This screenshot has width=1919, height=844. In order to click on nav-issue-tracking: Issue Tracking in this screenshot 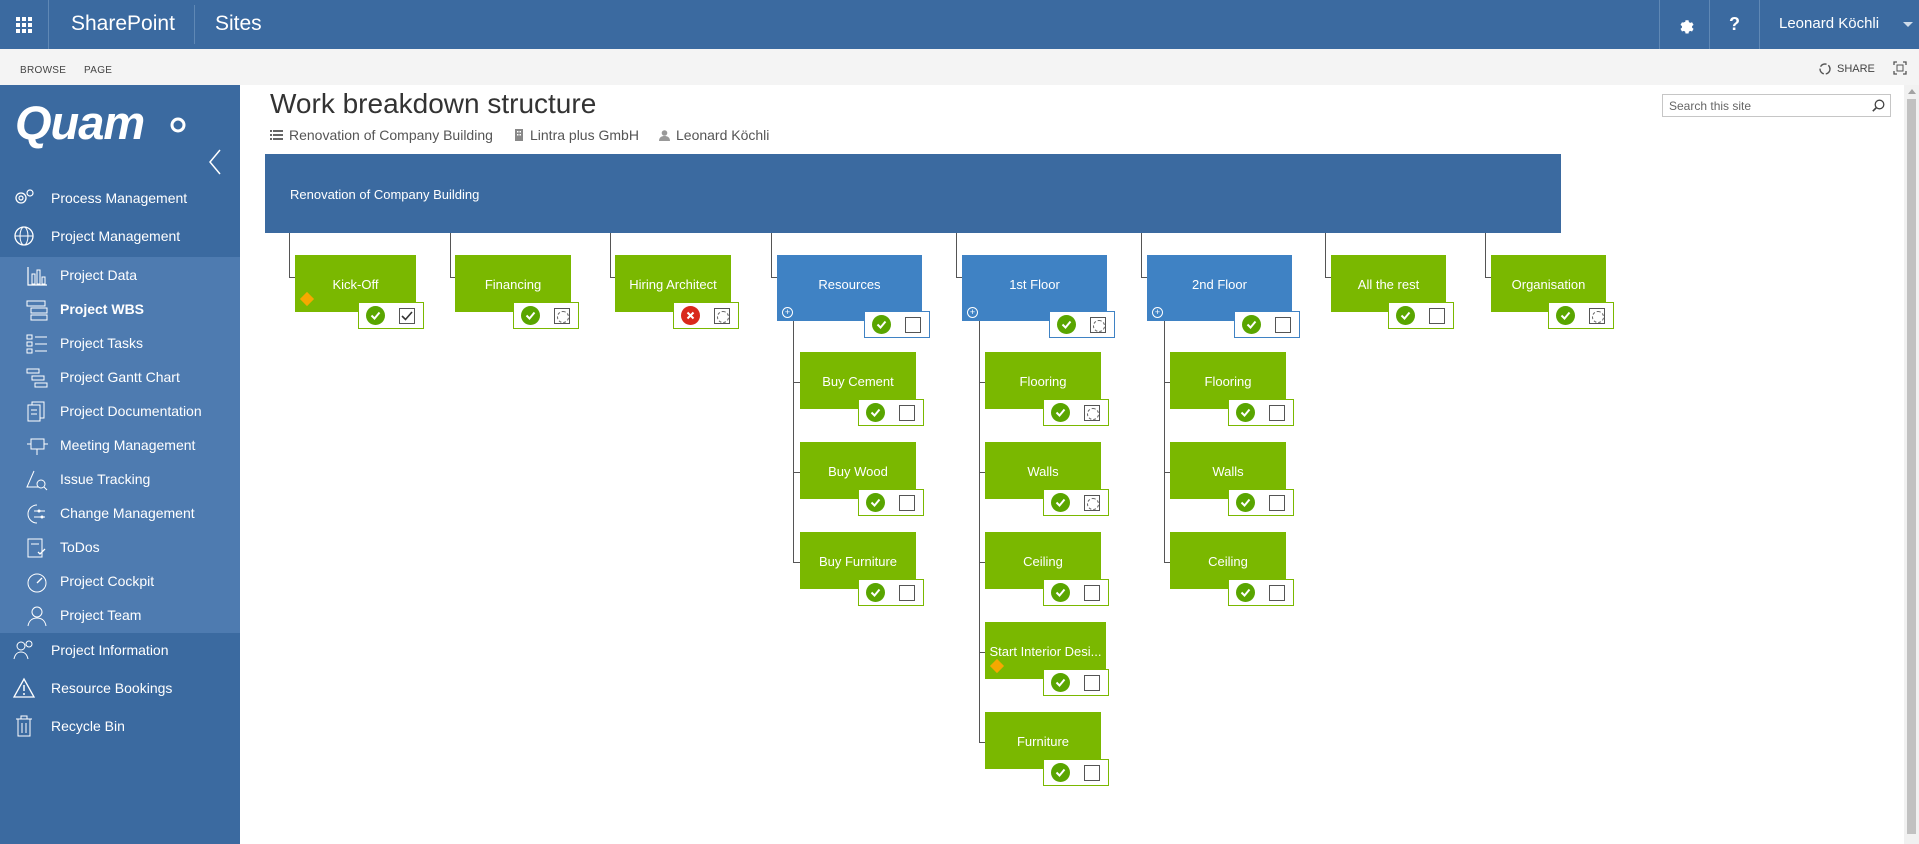, I will do `click(120, 480)`.